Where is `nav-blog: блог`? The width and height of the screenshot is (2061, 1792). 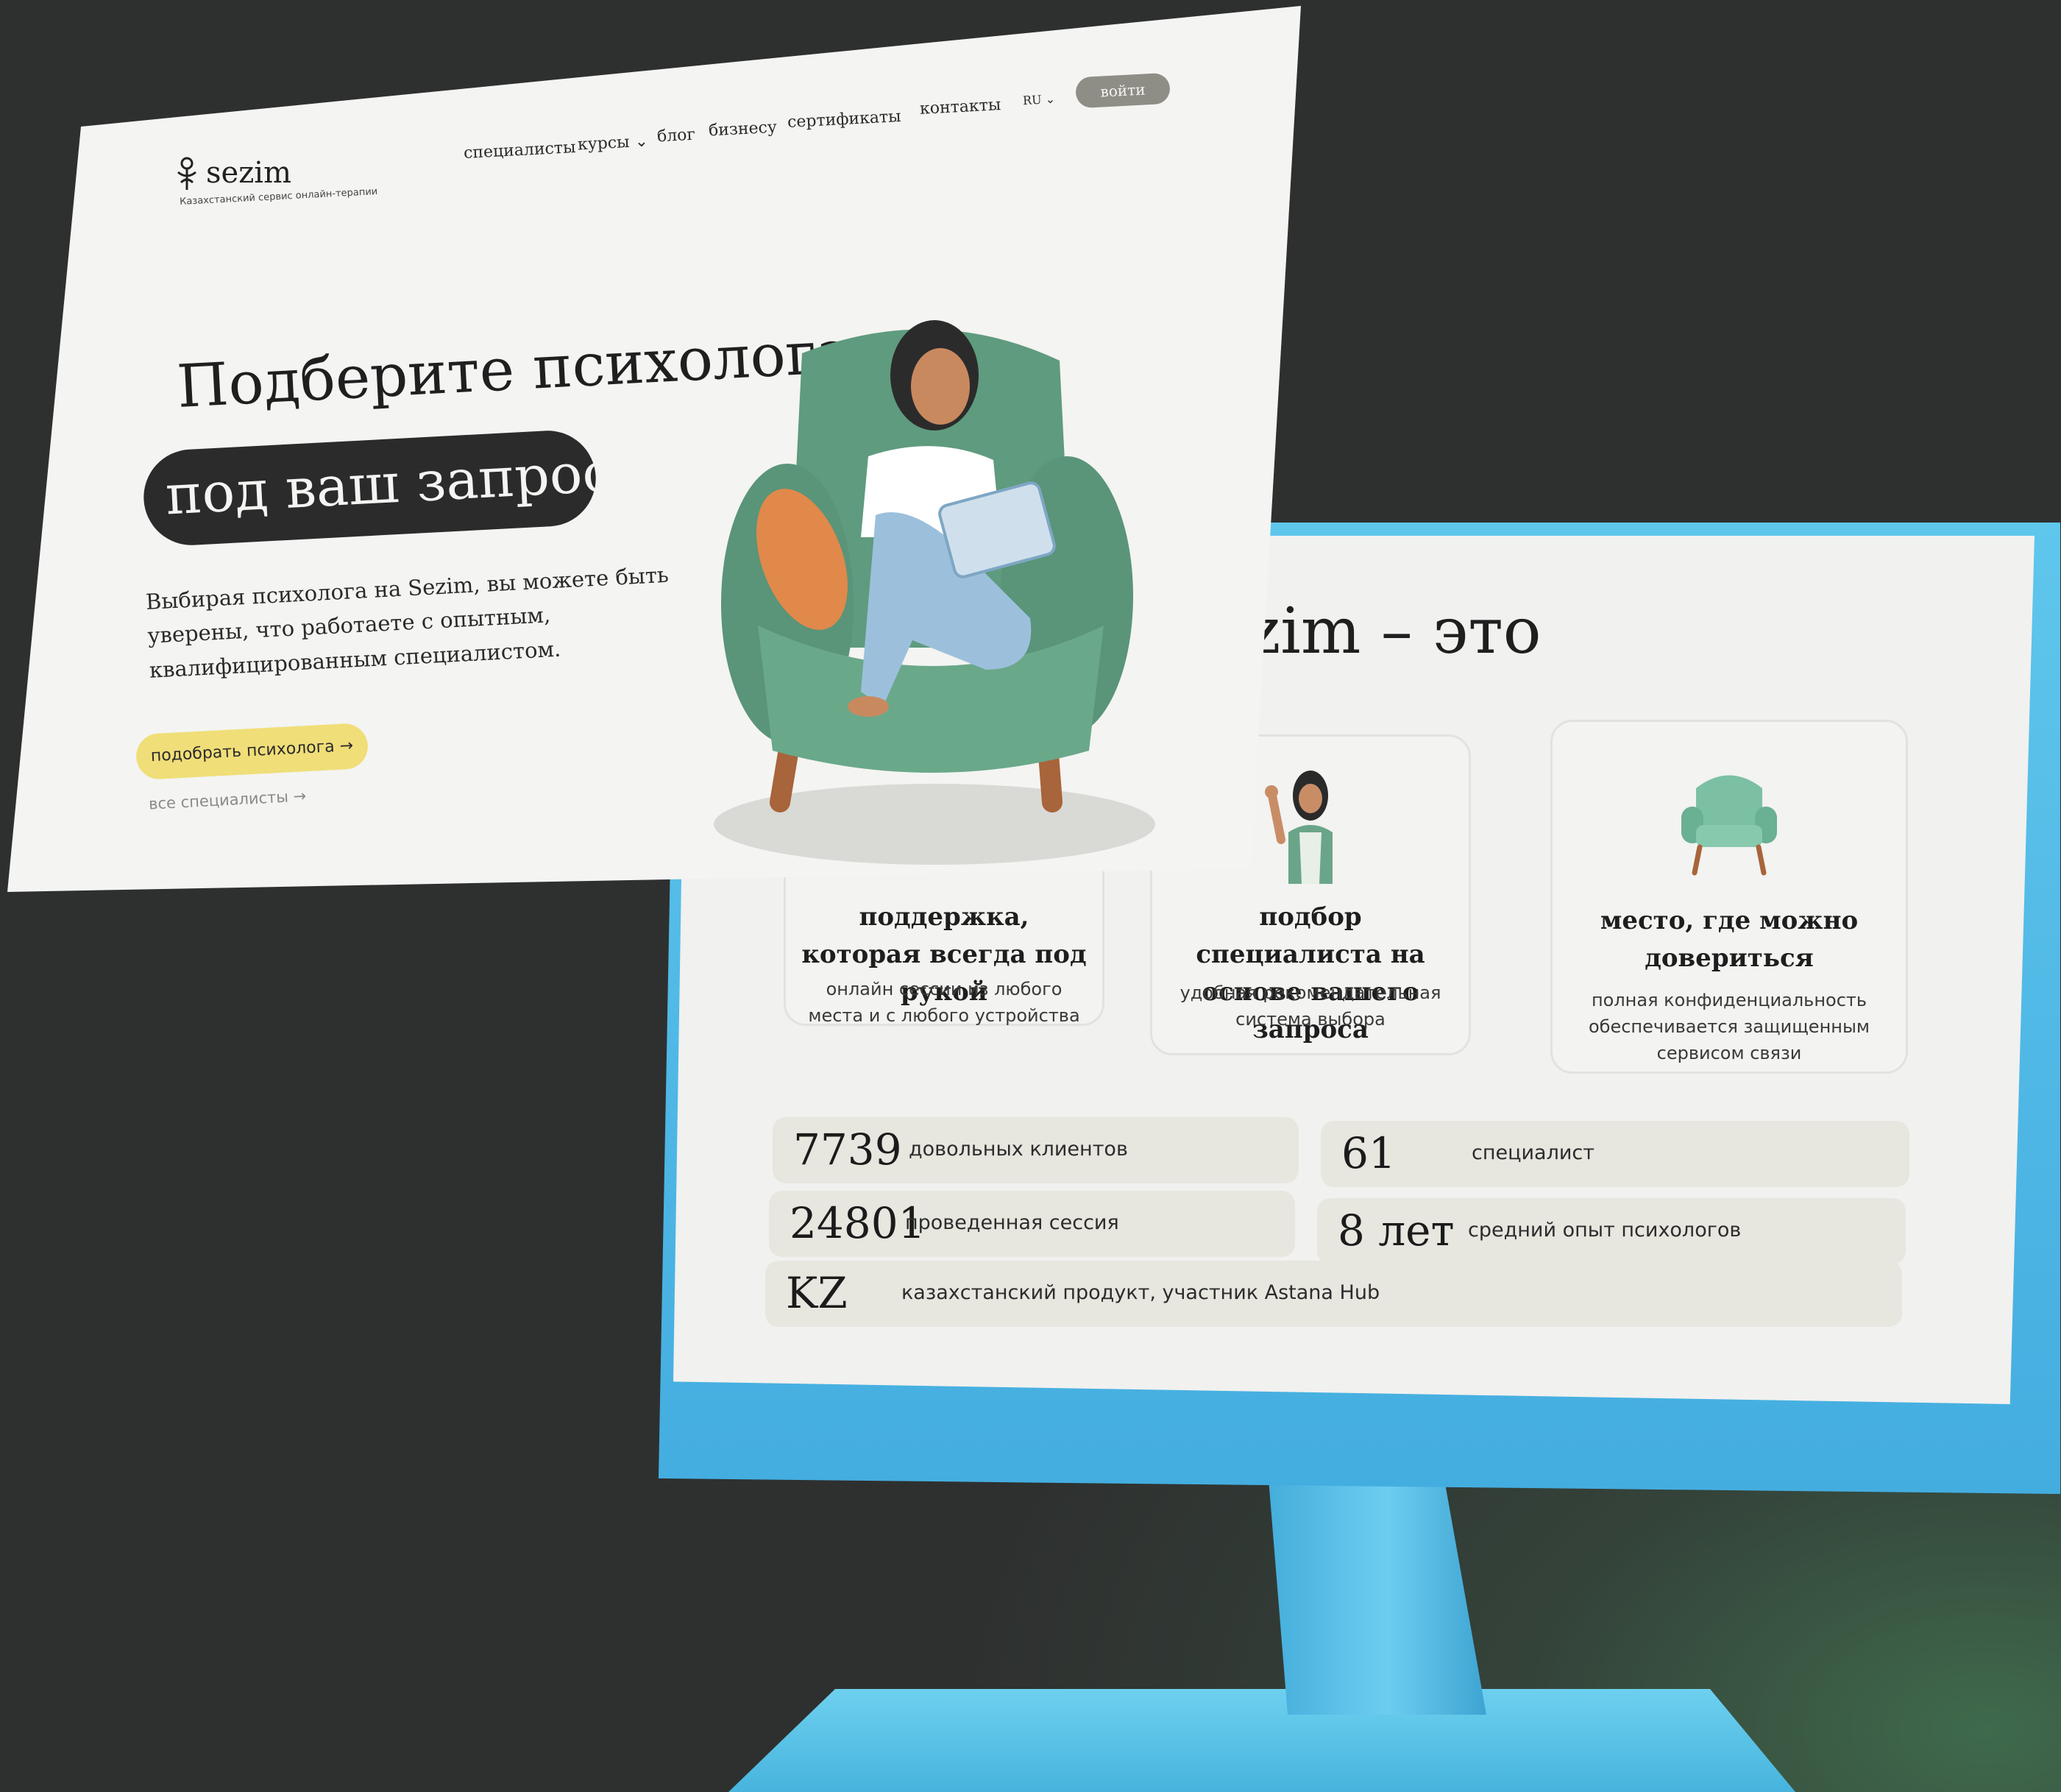 nav-blog: блог is located at coordinates (675, 136).